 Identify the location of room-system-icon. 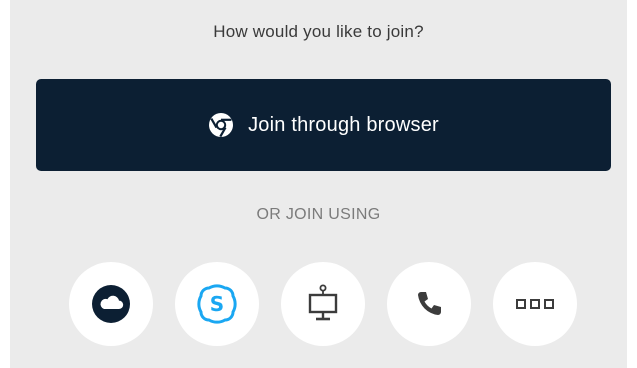
(323, 302).